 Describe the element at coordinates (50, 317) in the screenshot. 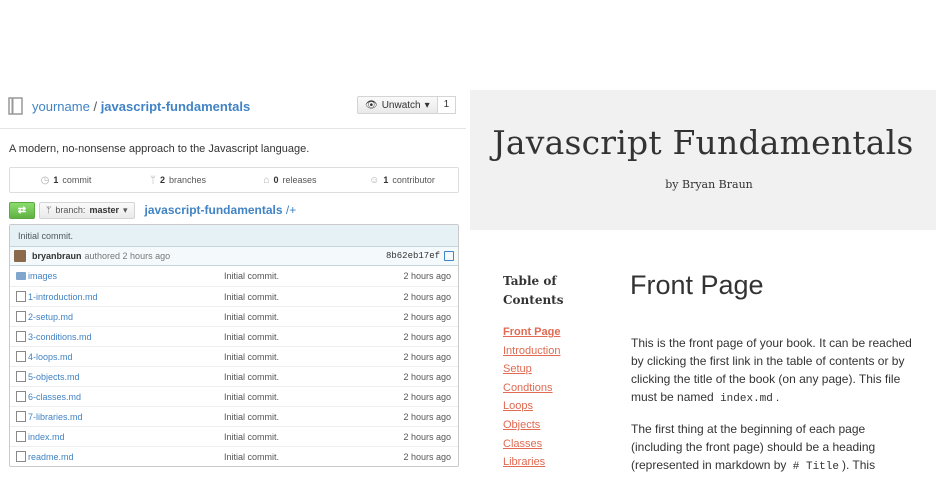

I see `file-name-link: 2-setup.md` at that location.